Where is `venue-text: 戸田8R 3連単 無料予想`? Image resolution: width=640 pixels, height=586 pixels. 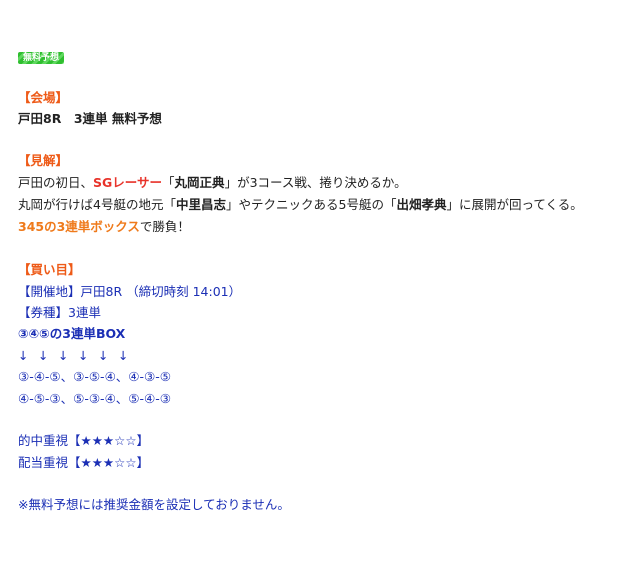
venue-text: 戸田8R 3連単 無料予想 is located at coordinates (90, 118).